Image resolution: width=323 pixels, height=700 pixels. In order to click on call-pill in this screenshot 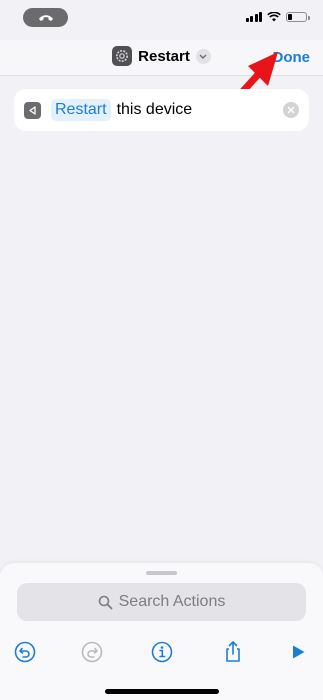, I will do `click(45, 17)`.